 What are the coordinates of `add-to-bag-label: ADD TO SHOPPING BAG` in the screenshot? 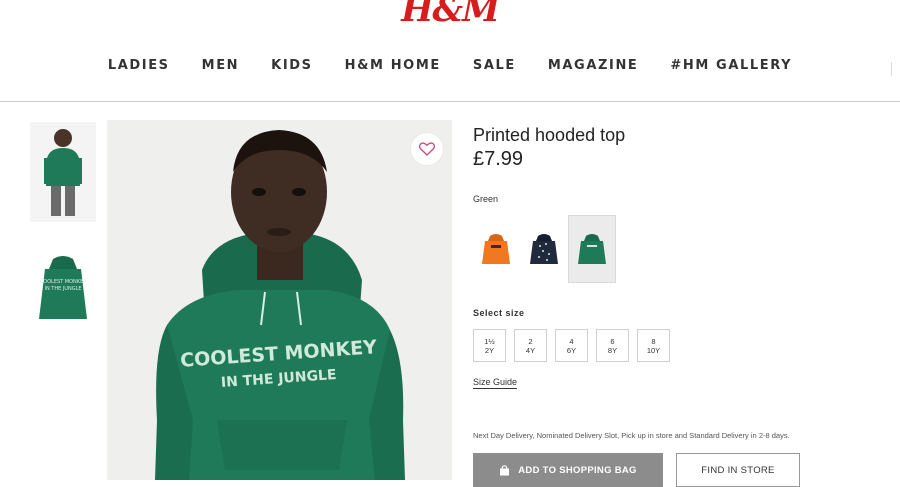 It's located at (577, 470).